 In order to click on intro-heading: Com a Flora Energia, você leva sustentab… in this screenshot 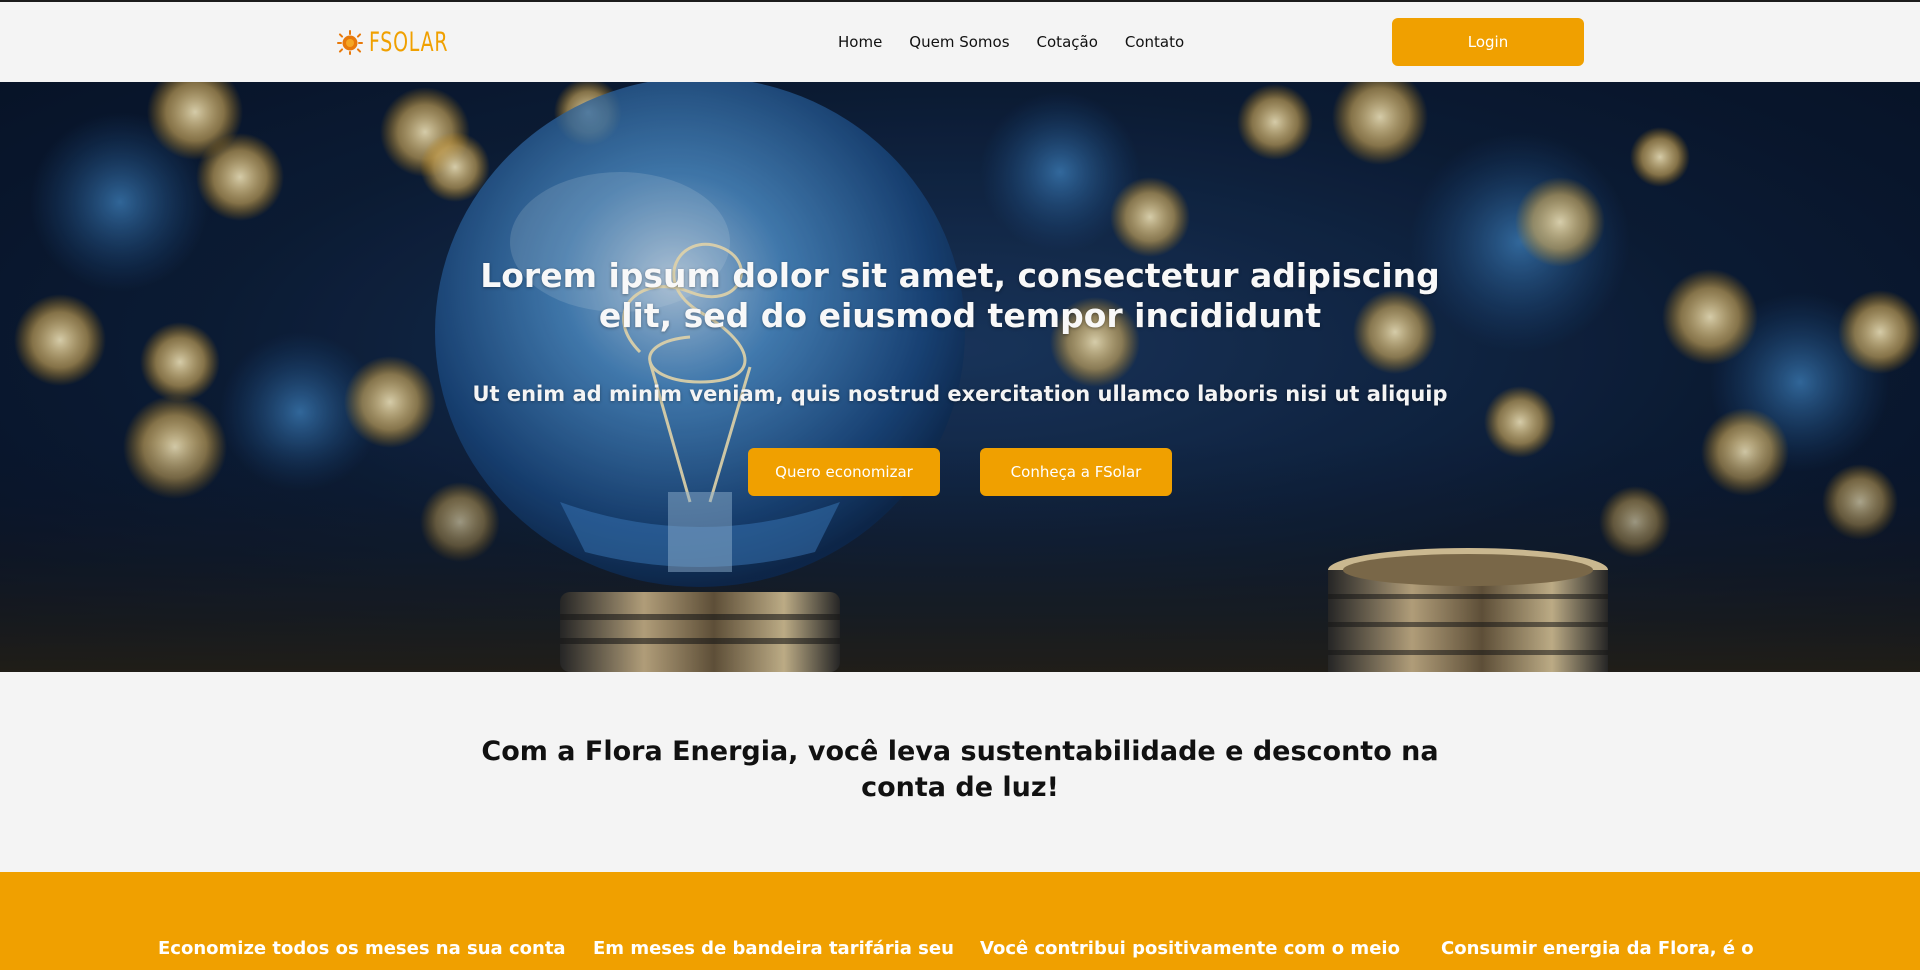, I will do `click(960, 769)`.